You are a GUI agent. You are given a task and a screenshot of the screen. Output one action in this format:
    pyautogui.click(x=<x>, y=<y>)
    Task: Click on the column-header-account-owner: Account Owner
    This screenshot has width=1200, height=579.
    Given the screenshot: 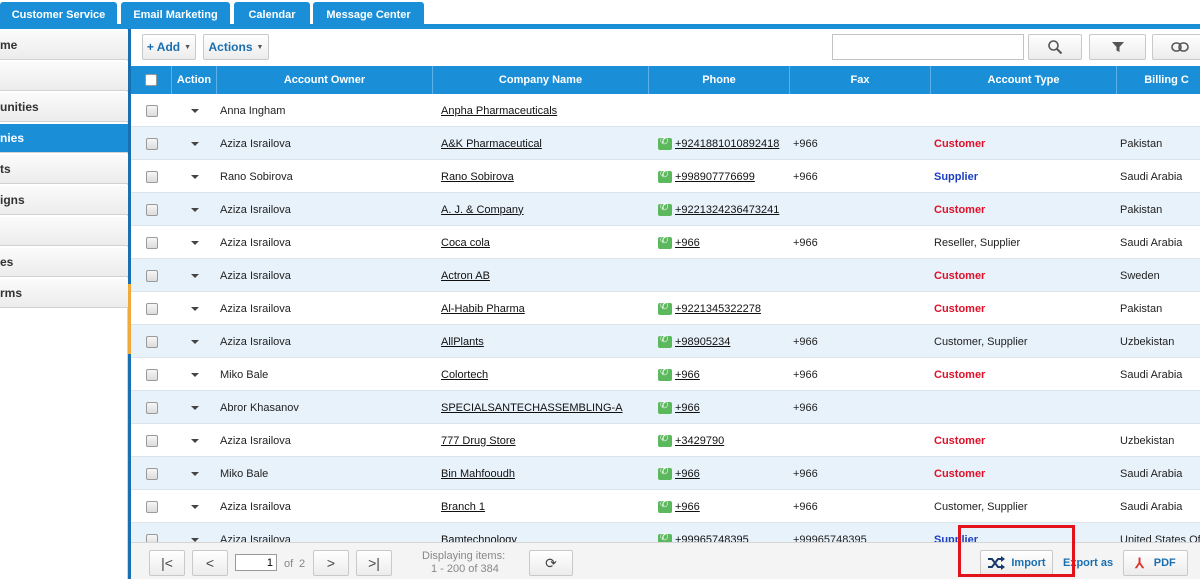 What is the action you would take?
    pyautogui.click(x=325, y=80)
    